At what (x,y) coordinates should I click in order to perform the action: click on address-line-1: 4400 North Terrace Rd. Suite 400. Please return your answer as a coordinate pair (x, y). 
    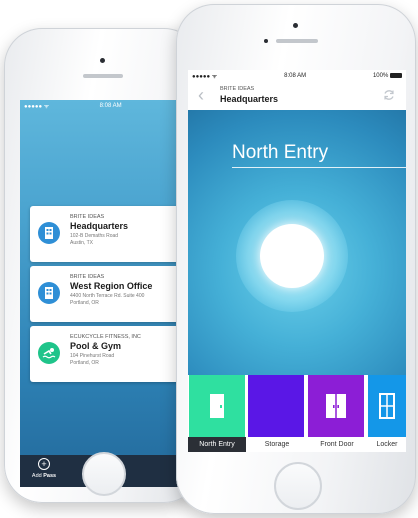
    Looking at the image, I should click on (107, 296).